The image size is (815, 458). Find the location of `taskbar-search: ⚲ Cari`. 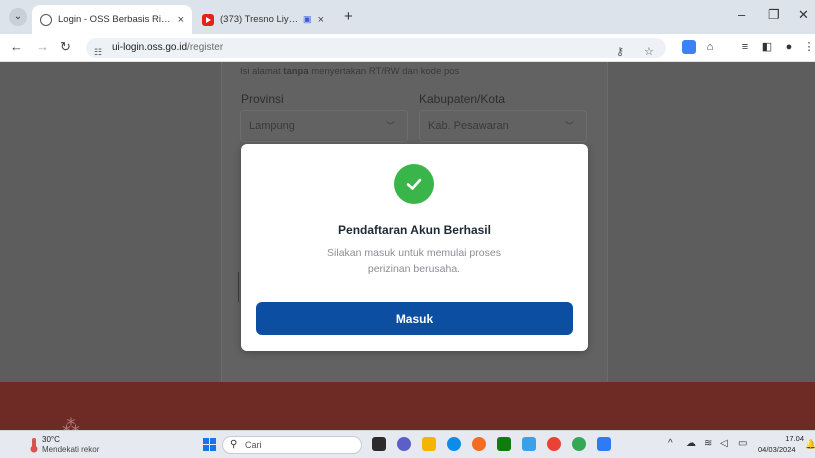

taskbar-search: ⚲ Cari is located at coordinates (292, 445).